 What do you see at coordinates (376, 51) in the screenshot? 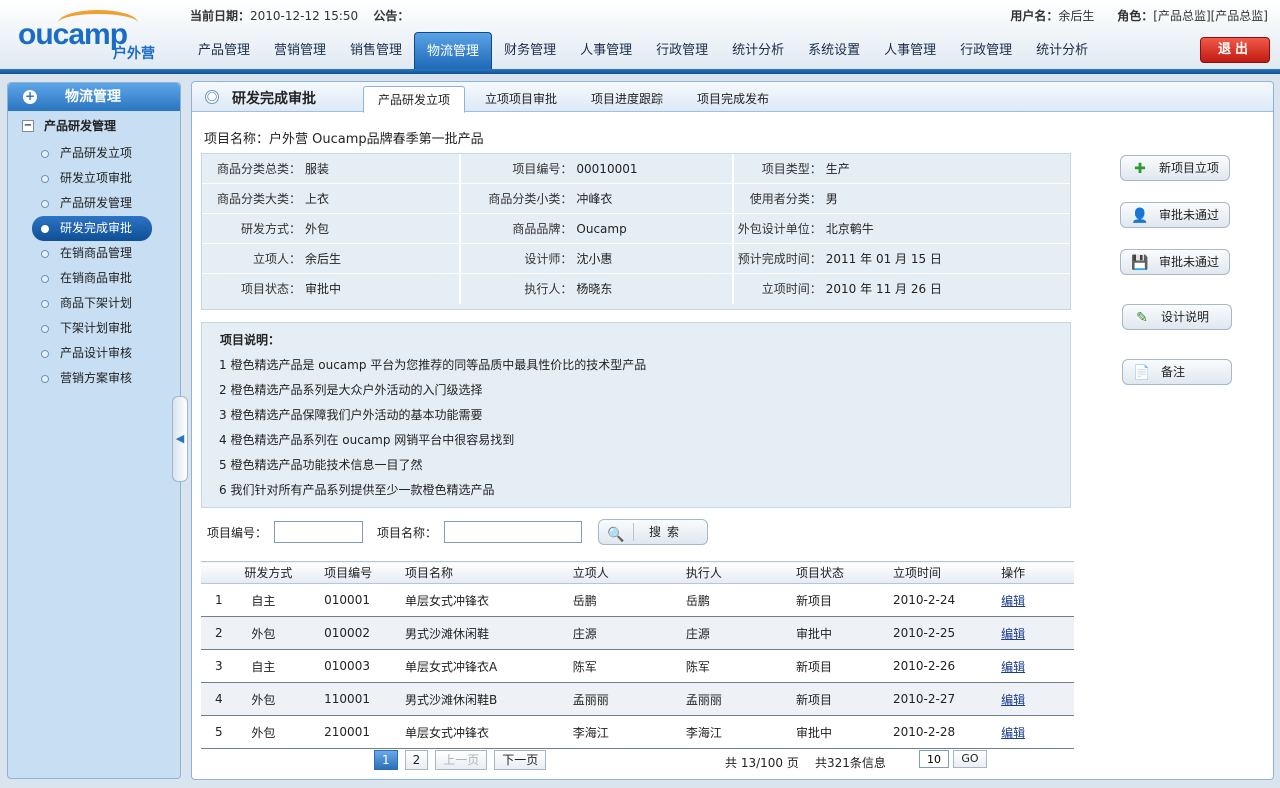
I see `nav-item: 销售管理` at bounding box center [376, 51].